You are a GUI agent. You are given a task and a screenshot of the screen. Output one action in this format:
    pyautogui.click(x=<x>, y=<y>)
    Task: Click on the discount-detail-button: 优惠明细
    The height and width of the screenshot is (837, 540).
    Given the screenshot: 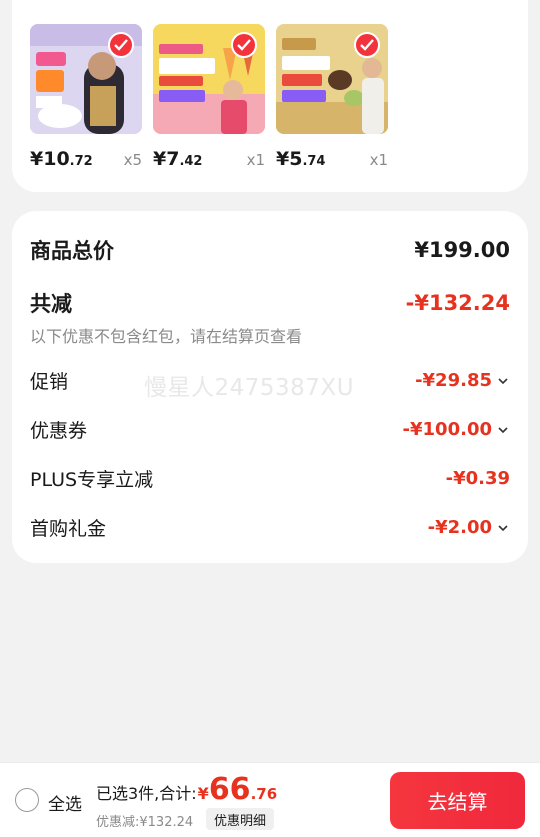 What is the action you would take?
    pyautogui.click(x=240, y=819)
    